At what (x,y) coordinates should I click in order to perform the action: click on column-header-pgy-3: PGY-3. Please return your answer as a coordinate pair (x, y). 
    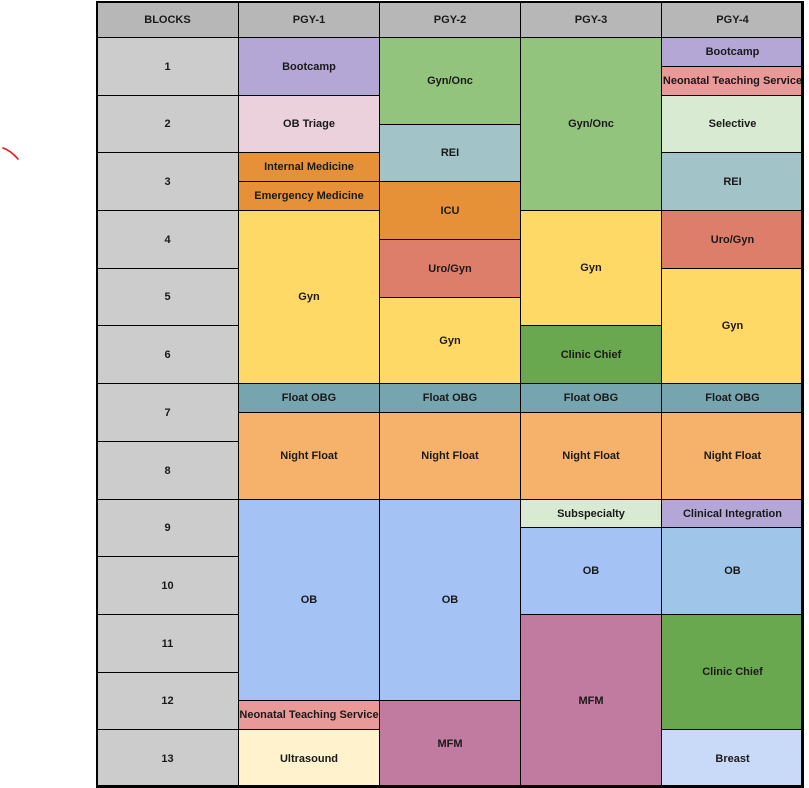
    Looking at the image, I should click on (591, 19).